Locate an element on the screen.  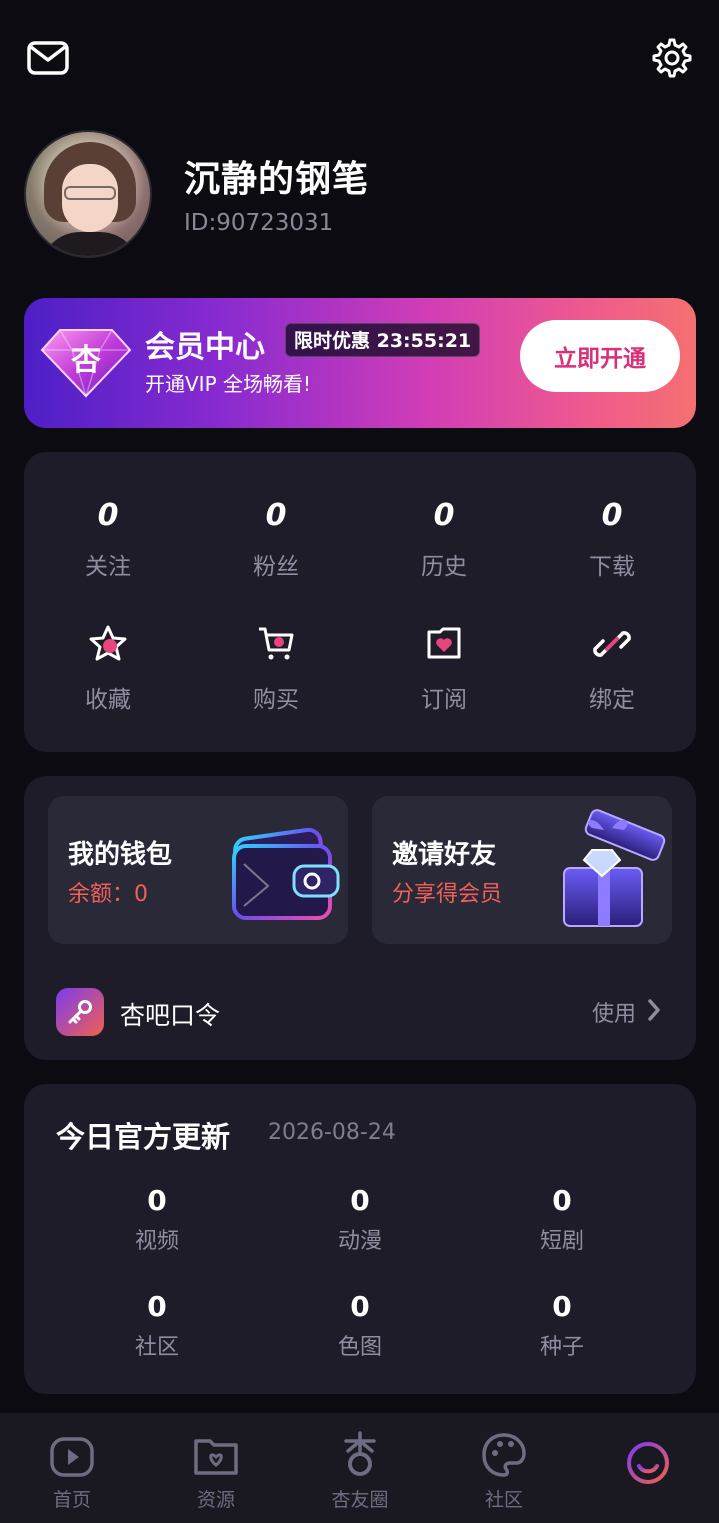
wallet-balance: 余额：0 is located at coordinates (108, 894).